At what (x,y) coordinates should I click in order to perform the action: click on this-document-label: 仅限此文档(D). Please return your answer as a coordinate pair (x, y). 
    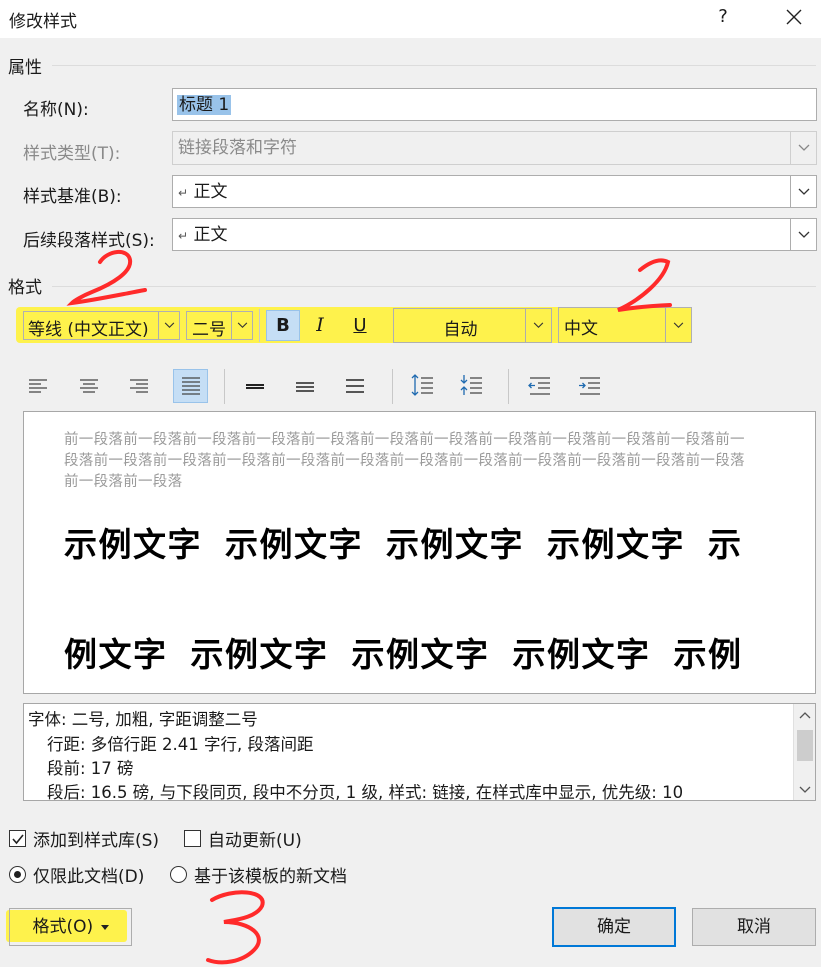
    Looking at the image, I should click on (89, 877).